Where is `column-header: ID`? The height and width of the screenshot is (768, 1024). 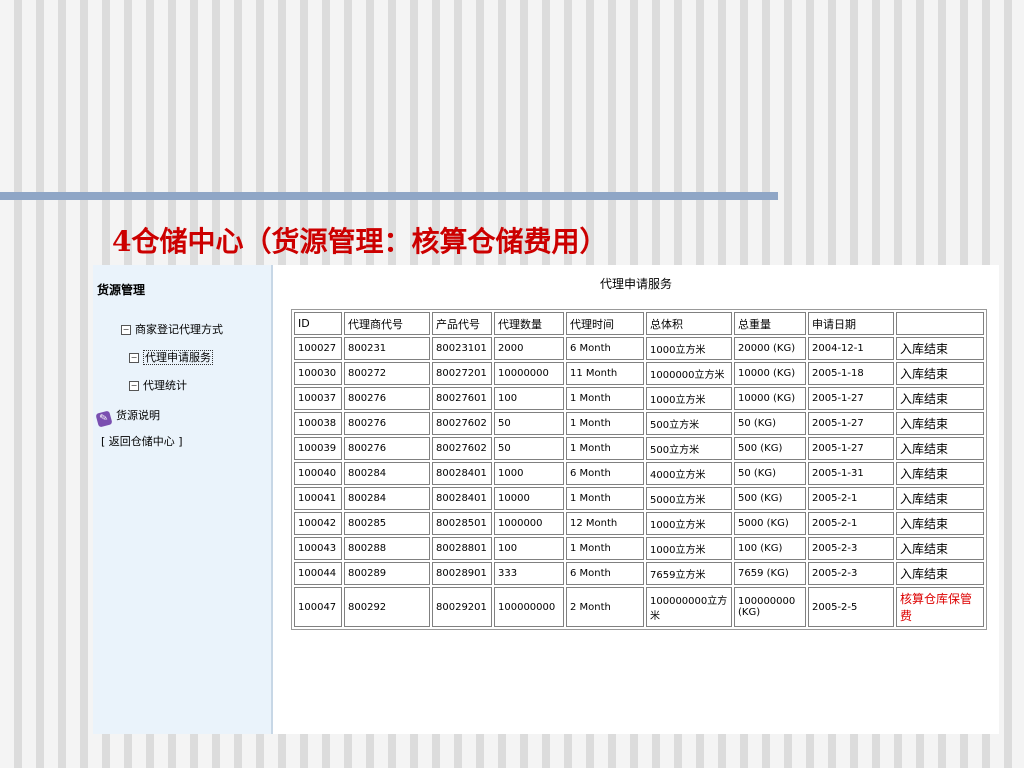 column-header: ID is located at coordinates (318, 323).